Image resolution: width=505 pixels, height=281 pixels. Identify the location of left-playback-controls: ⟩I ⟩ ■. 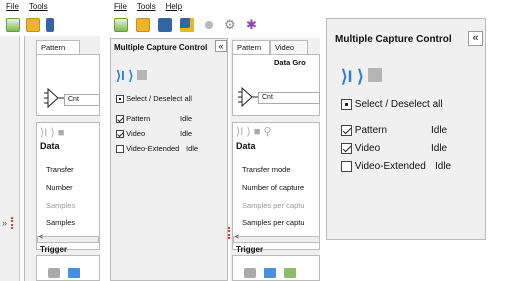
(52, 132).